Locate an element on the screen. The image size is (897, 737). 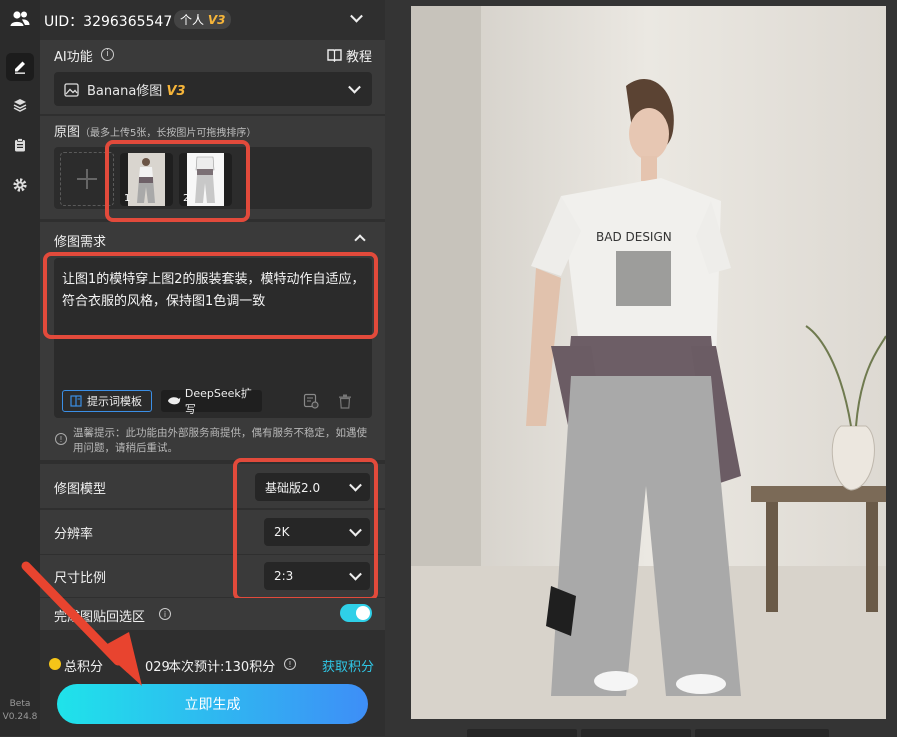
svg-text: BAD DESIGN is located at coordinates (634, 237).